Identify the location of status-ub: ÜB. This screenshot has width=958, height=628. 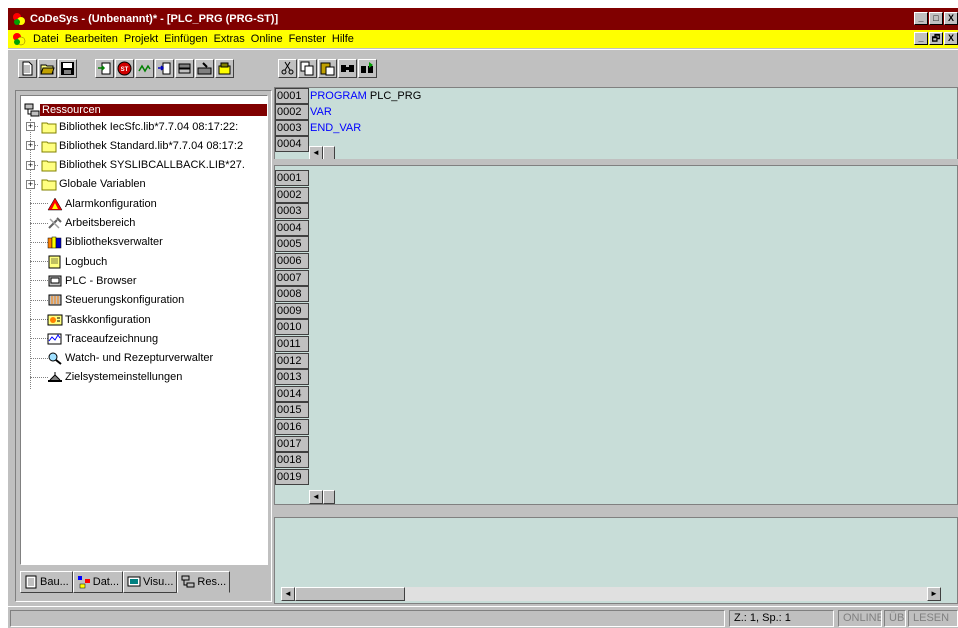
(895, 618).